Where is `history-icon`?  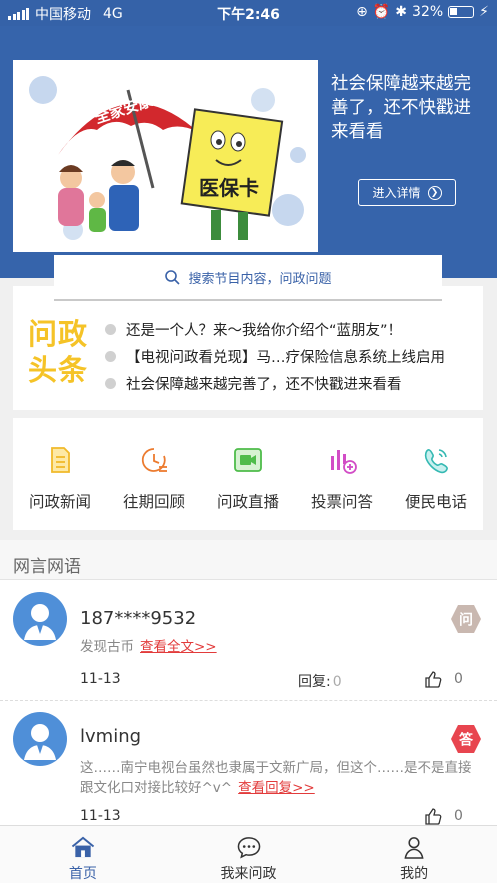 history-icon is located at coordinates (154, 460).